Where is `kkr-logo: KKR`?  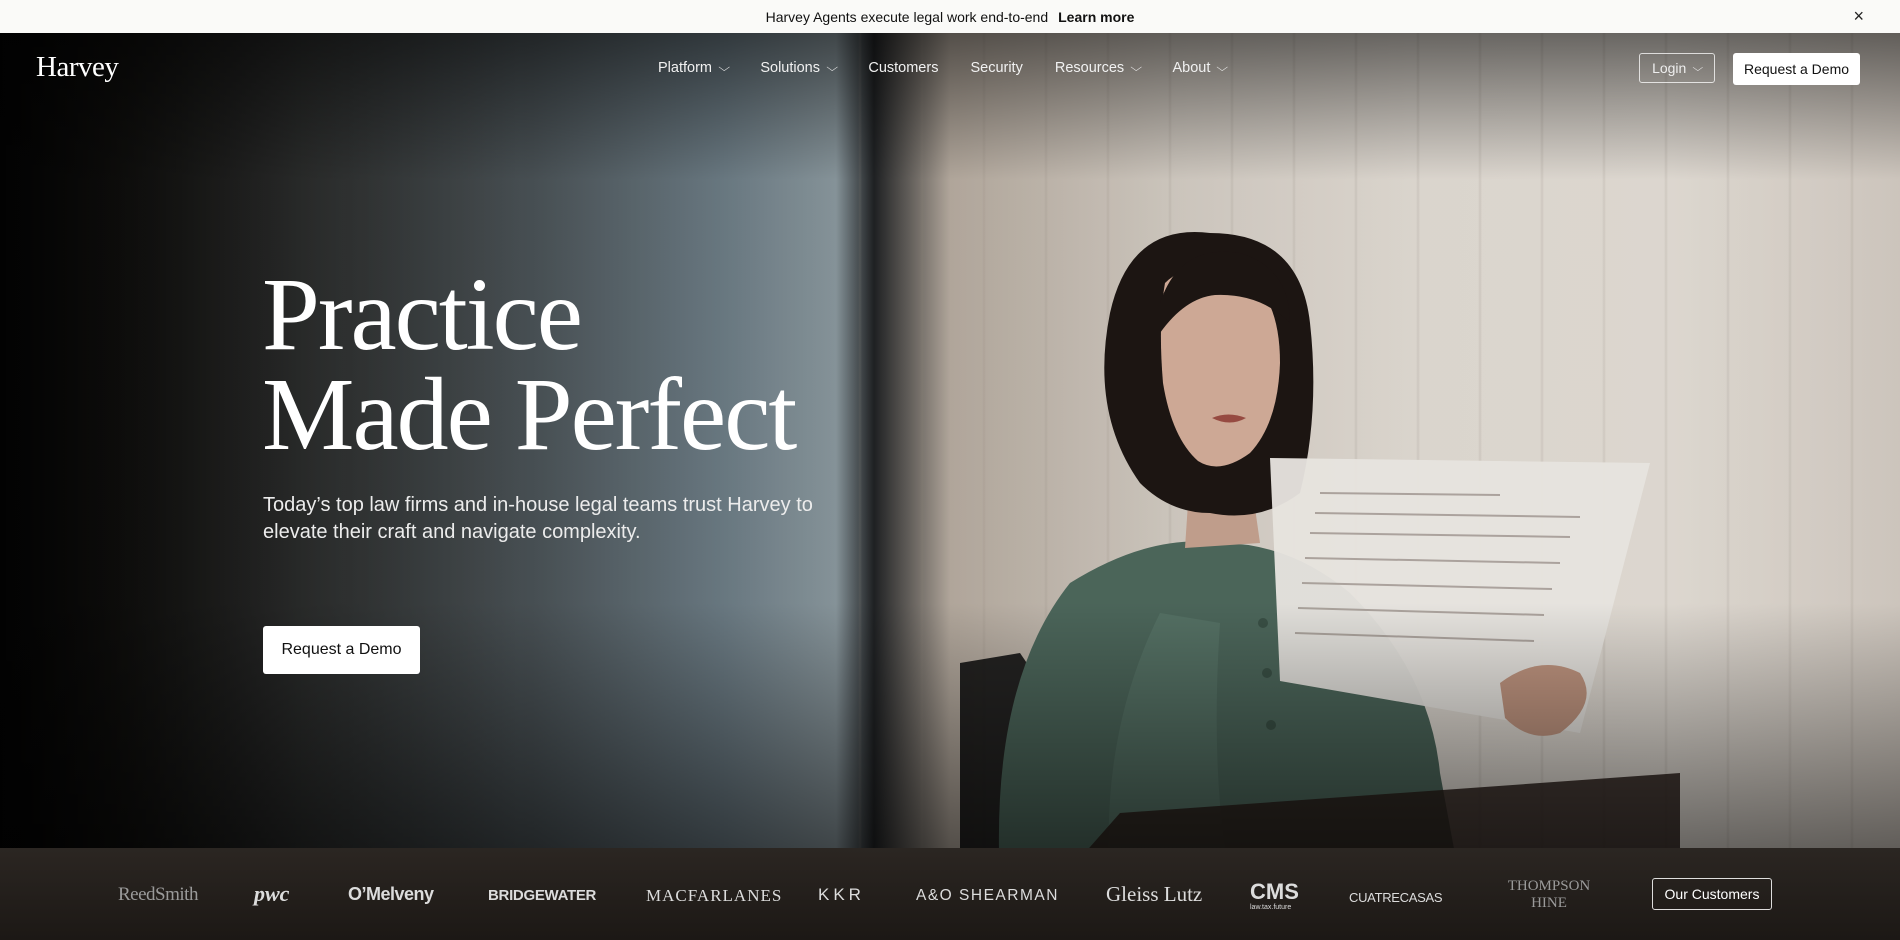 kkr-logo: KKR is located at coordinates (841, 894).